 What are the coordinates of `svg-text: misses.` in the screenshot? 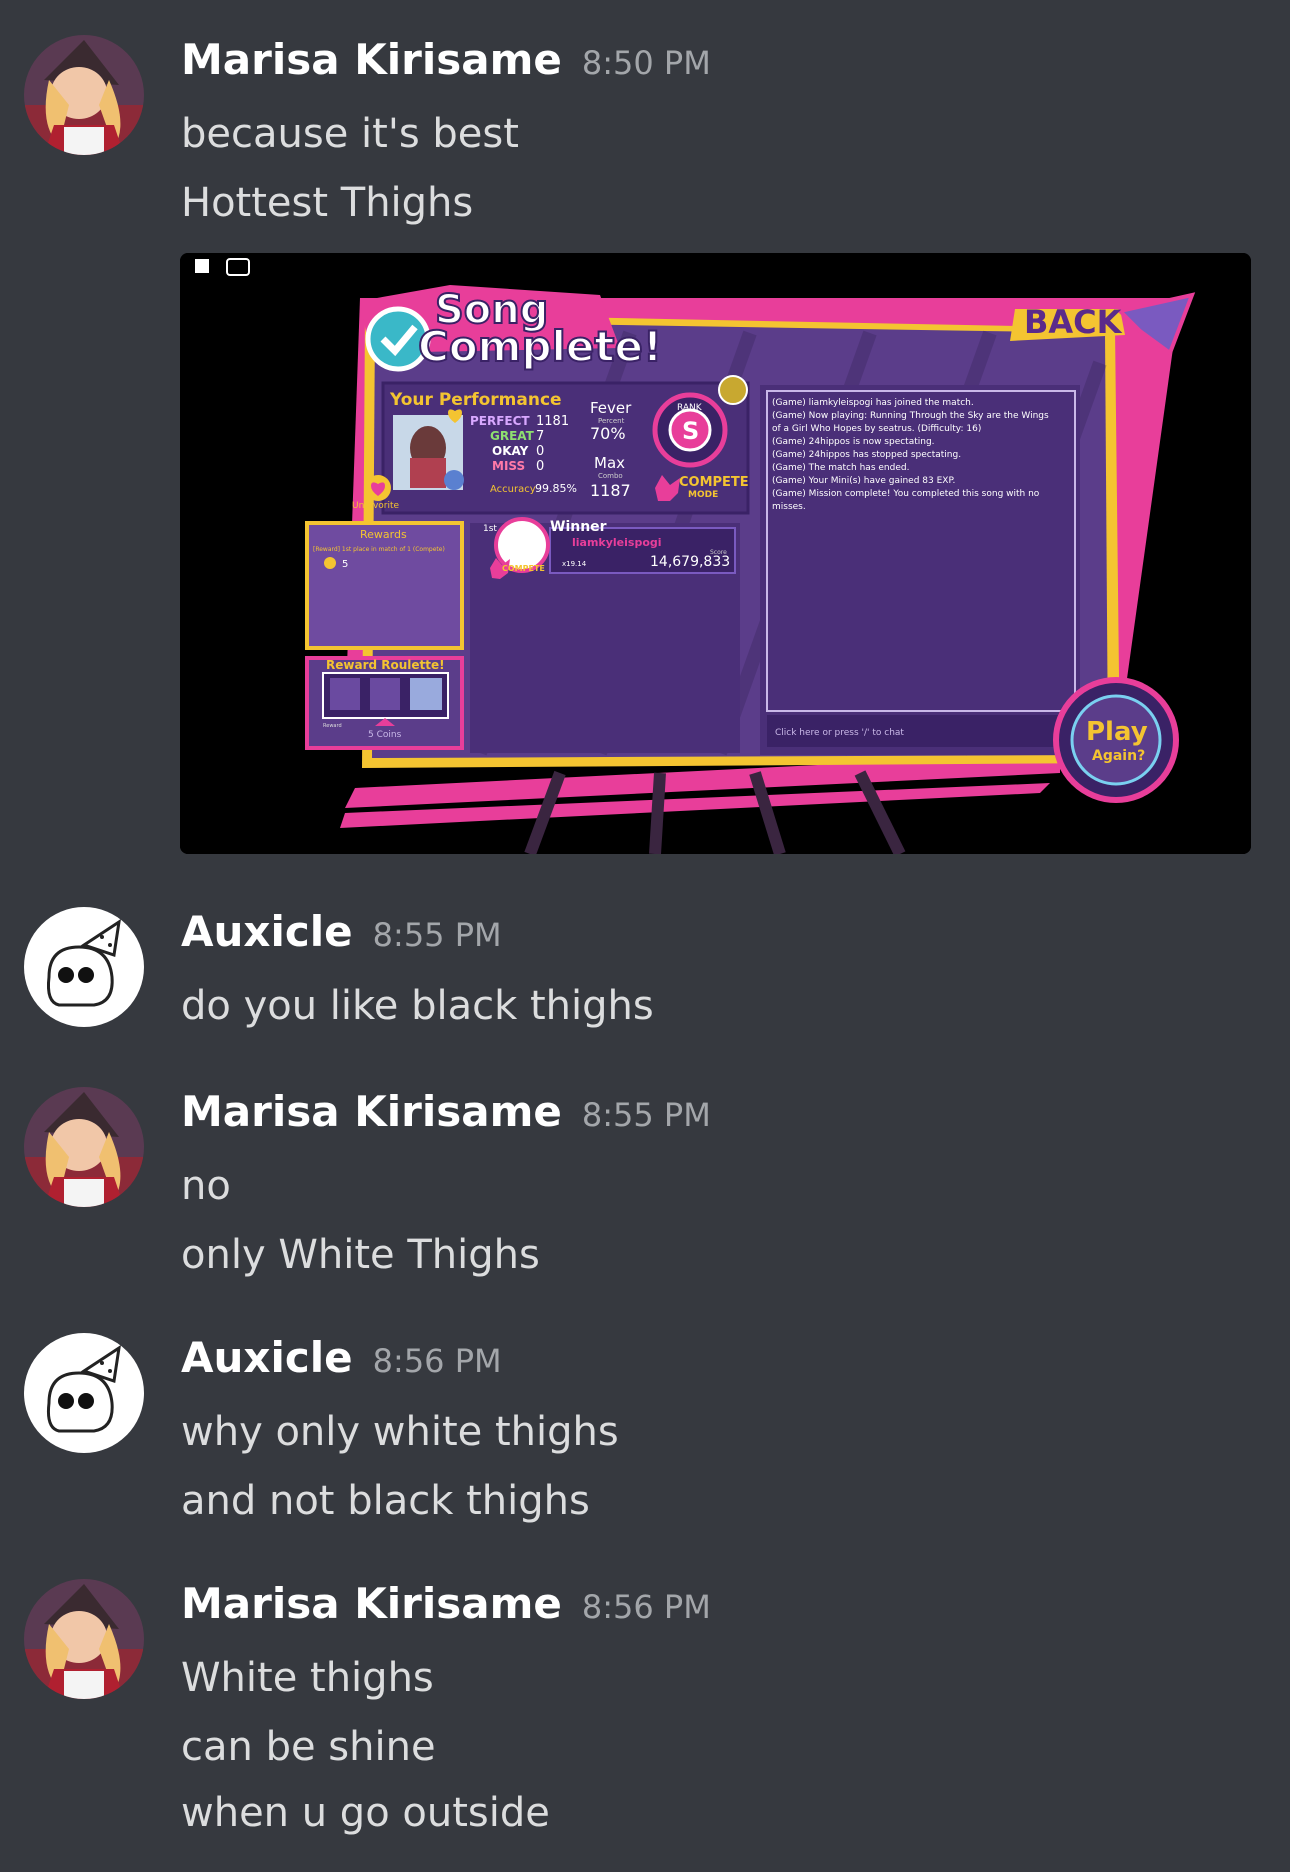 It's located at (789, 507).